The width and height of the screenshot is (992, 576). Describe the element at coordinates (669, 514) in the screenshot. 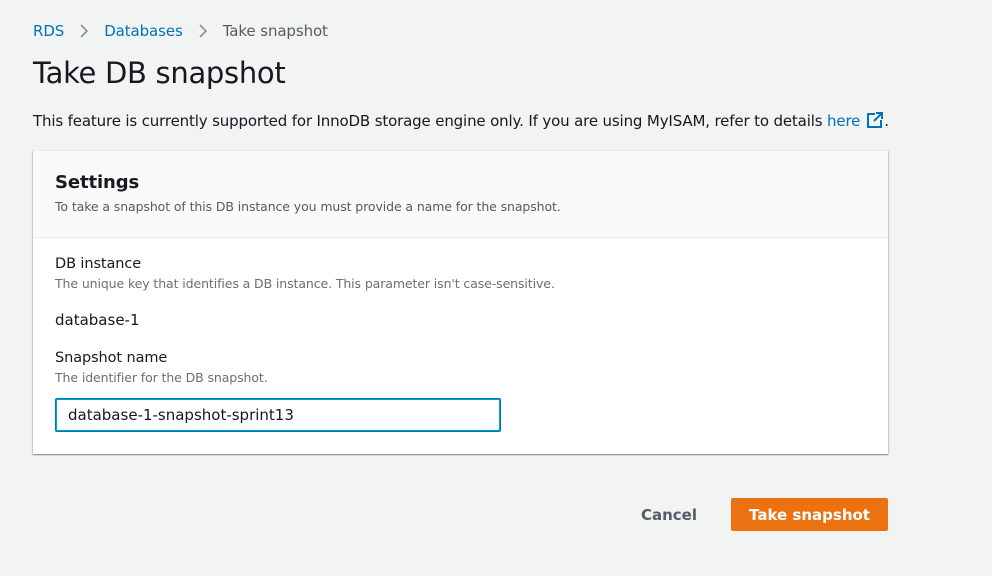

I see `cancel-button: Cancel` at that location.